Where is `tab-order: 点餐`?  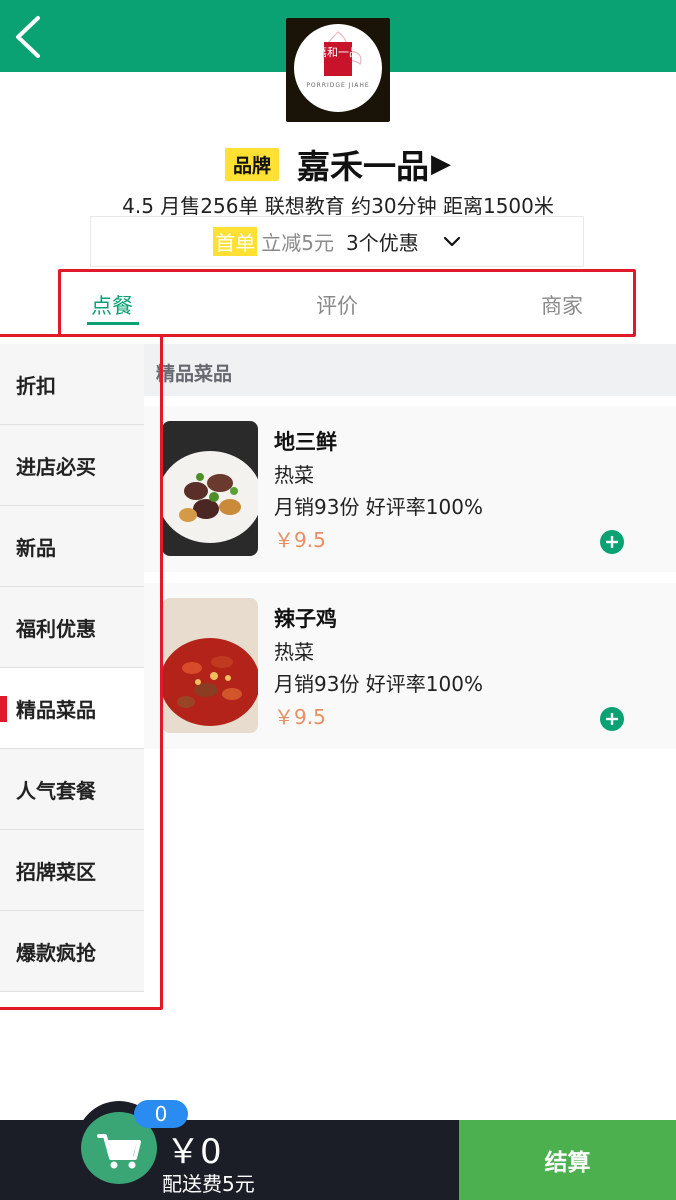 tab-order: 点餐 is located at coordinates (112, 305).